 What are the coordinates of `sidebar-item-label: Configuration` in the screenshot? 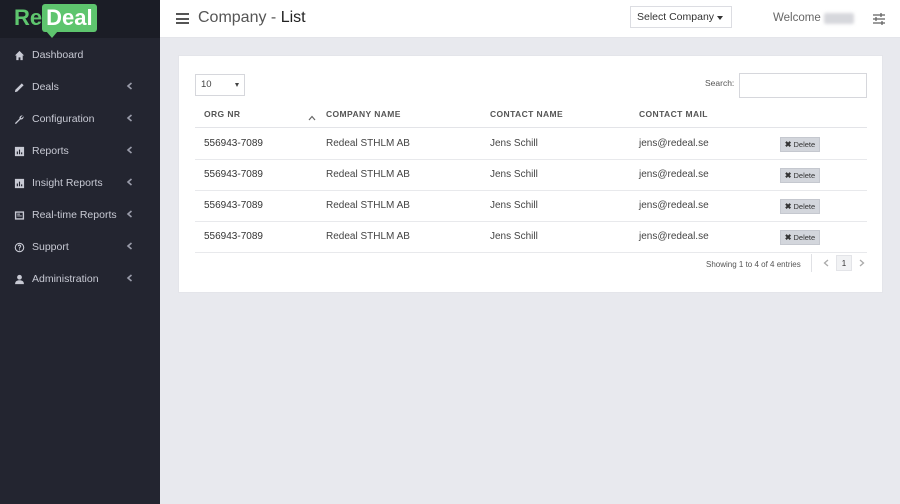 It's located at (63, 119).